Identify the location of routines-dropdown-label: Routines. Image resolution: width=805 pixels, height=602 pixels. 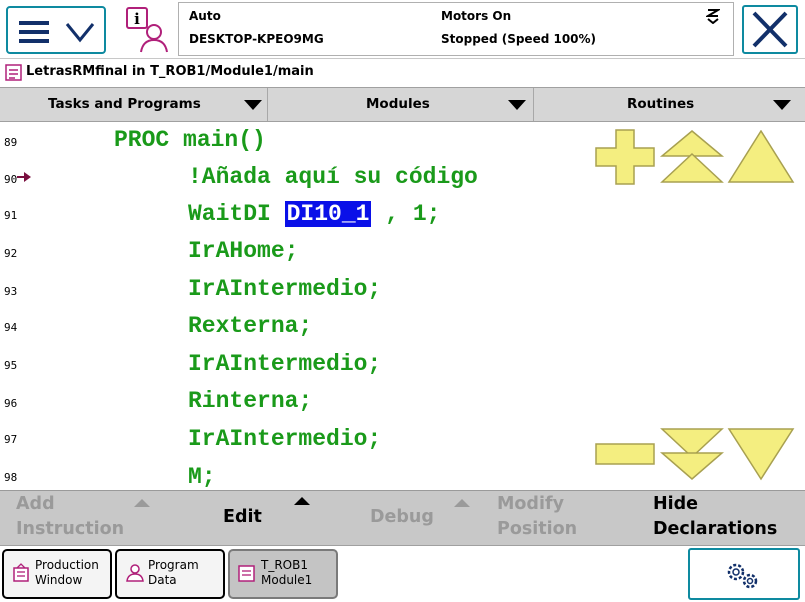
(661, 104).